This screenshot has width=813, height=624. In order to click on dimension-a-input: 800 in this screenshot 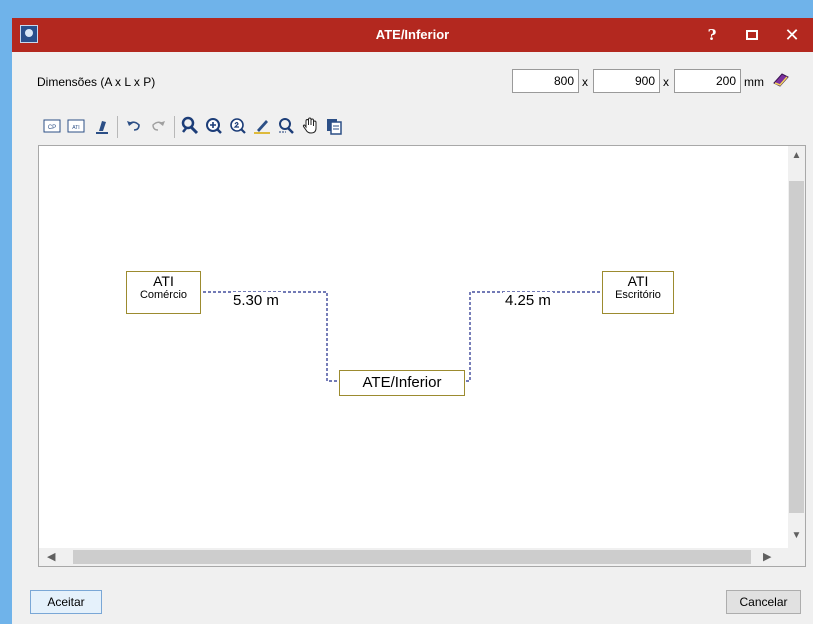, I will do `click(545, 81)`.